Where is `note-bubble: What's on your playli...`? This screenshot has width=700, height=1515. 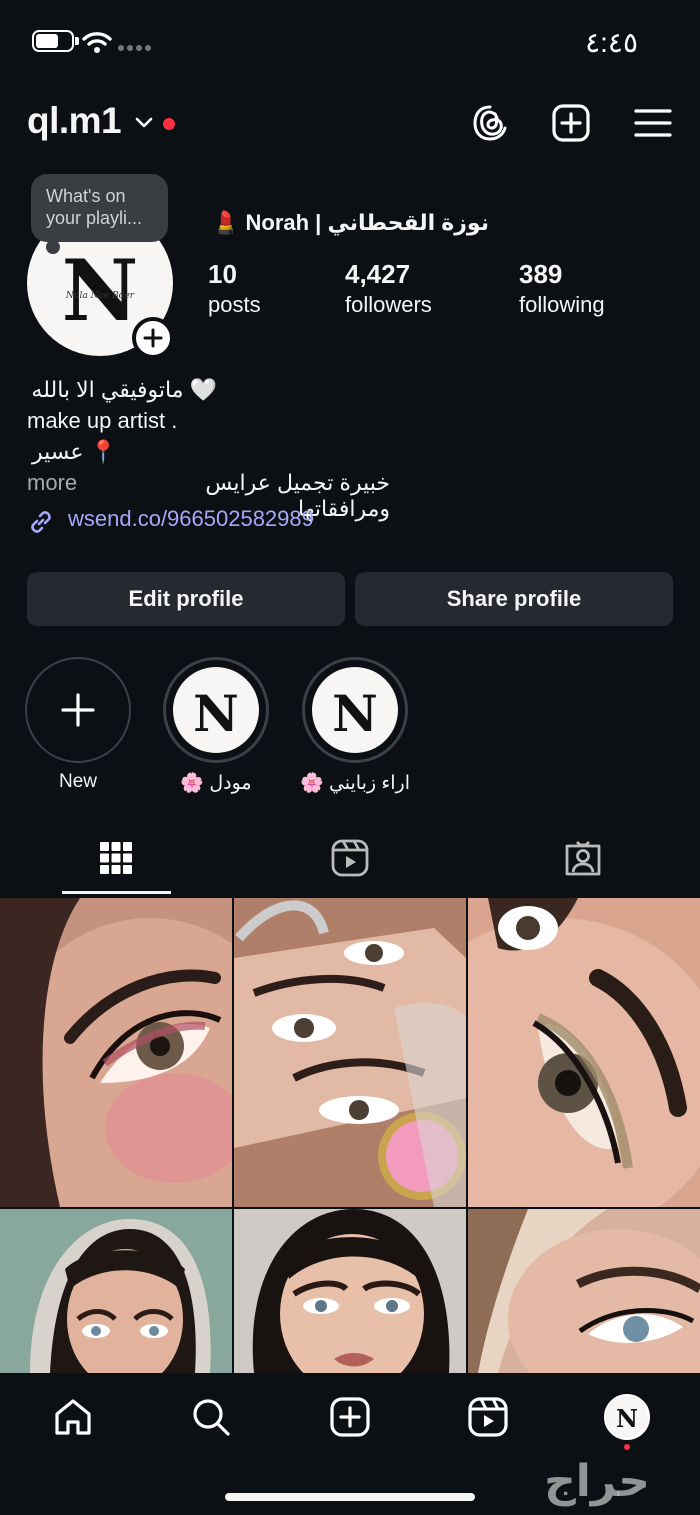 note-bubble: What's on your playli... is located at coordinates (99, 208).